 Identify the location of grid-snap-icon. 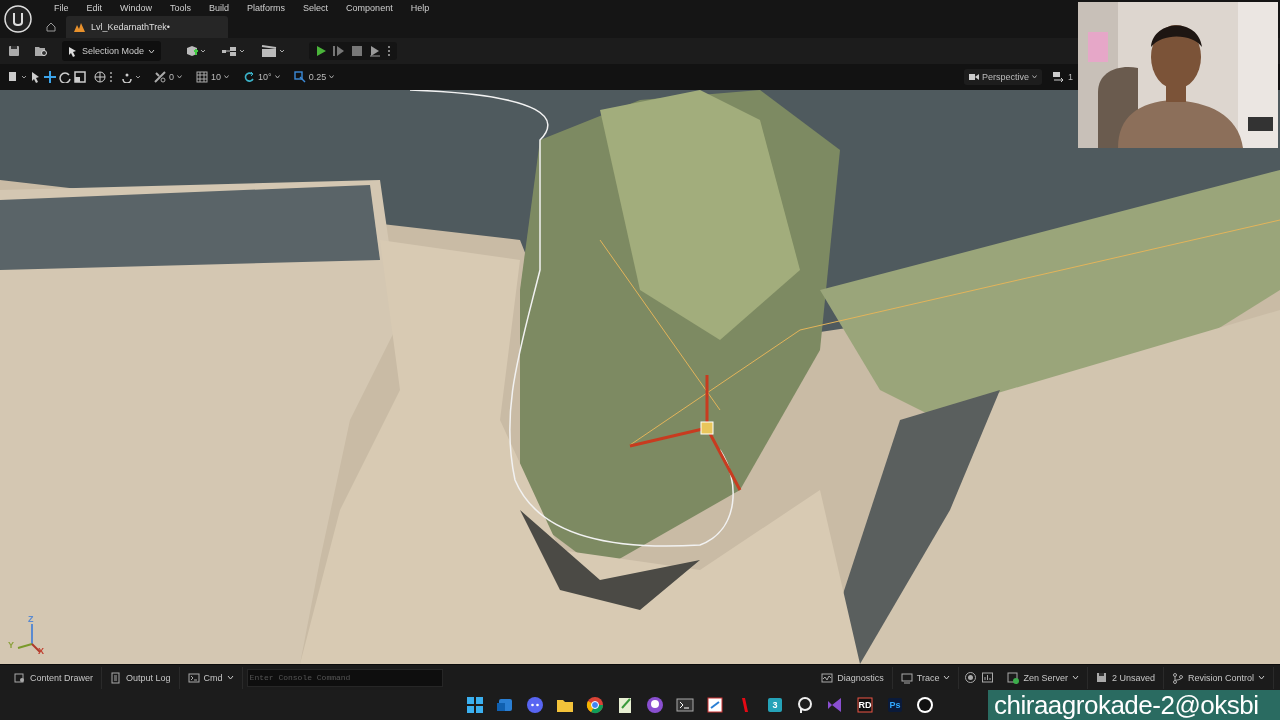
(202, 77).